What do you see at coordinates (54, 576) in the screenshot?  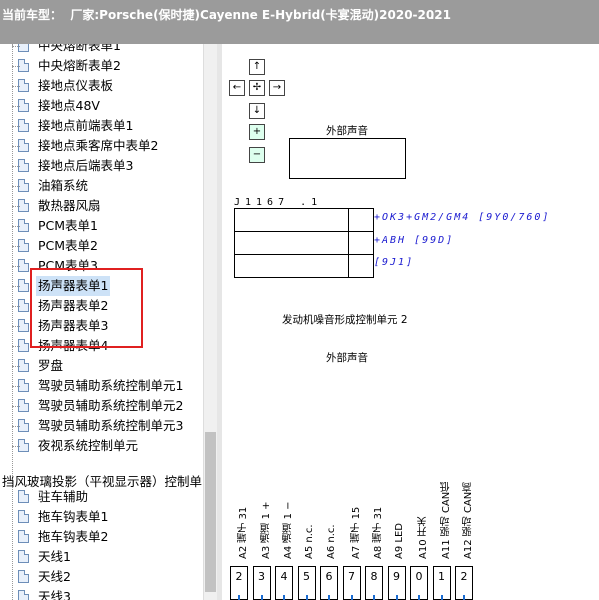 I see `tree-item-label: 天线2` at bounding box center [54, 576].